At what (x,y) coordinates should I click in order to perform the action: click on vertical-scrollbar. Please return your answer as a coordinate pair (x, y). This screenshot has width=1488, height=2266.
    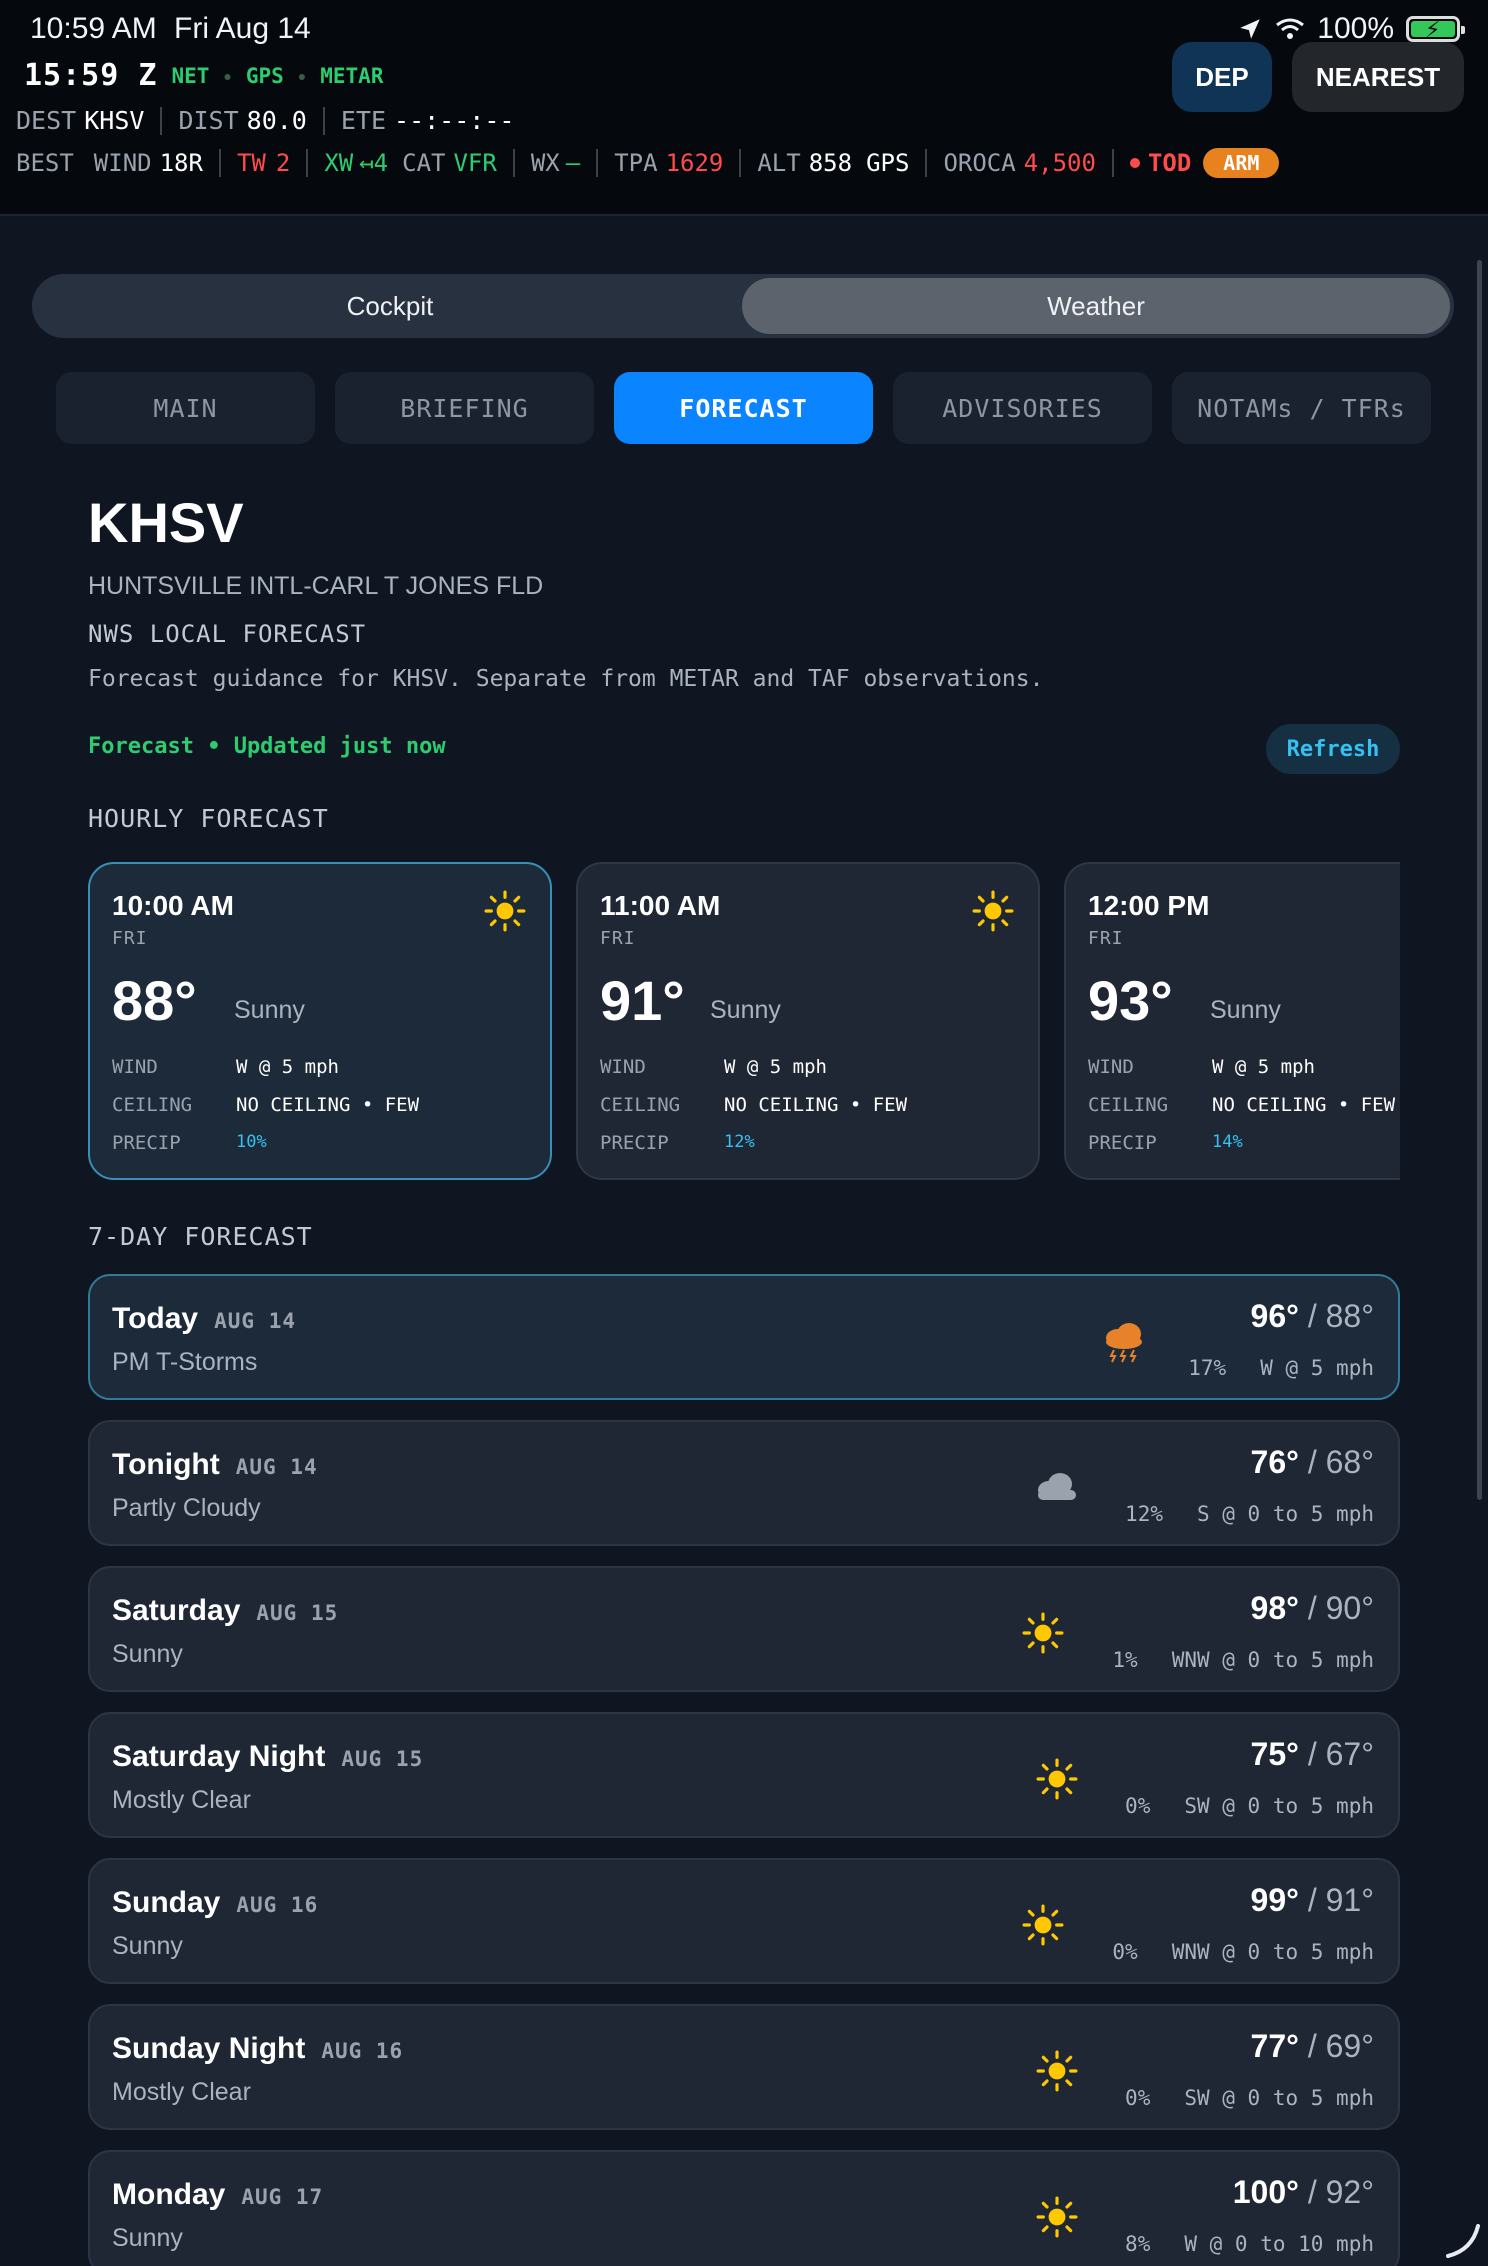
    Looking at the image, I should click on (1479, 880).